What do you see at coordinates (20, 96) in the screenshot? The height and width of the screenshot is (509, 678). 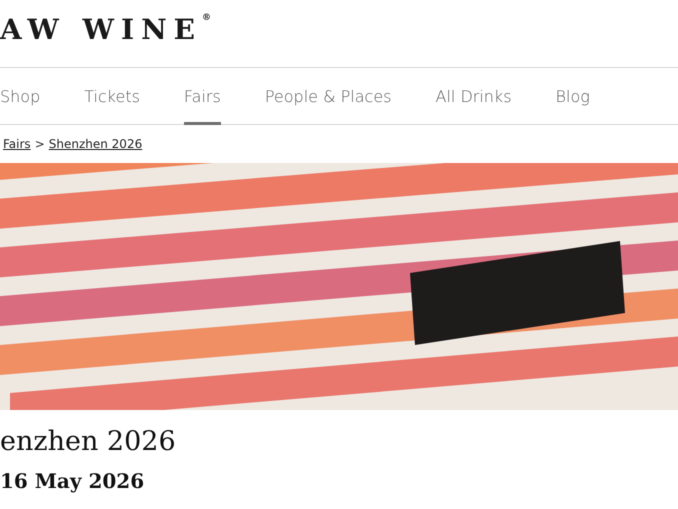 I see `nav-tab: Shop` at bounding box center [20, 96].